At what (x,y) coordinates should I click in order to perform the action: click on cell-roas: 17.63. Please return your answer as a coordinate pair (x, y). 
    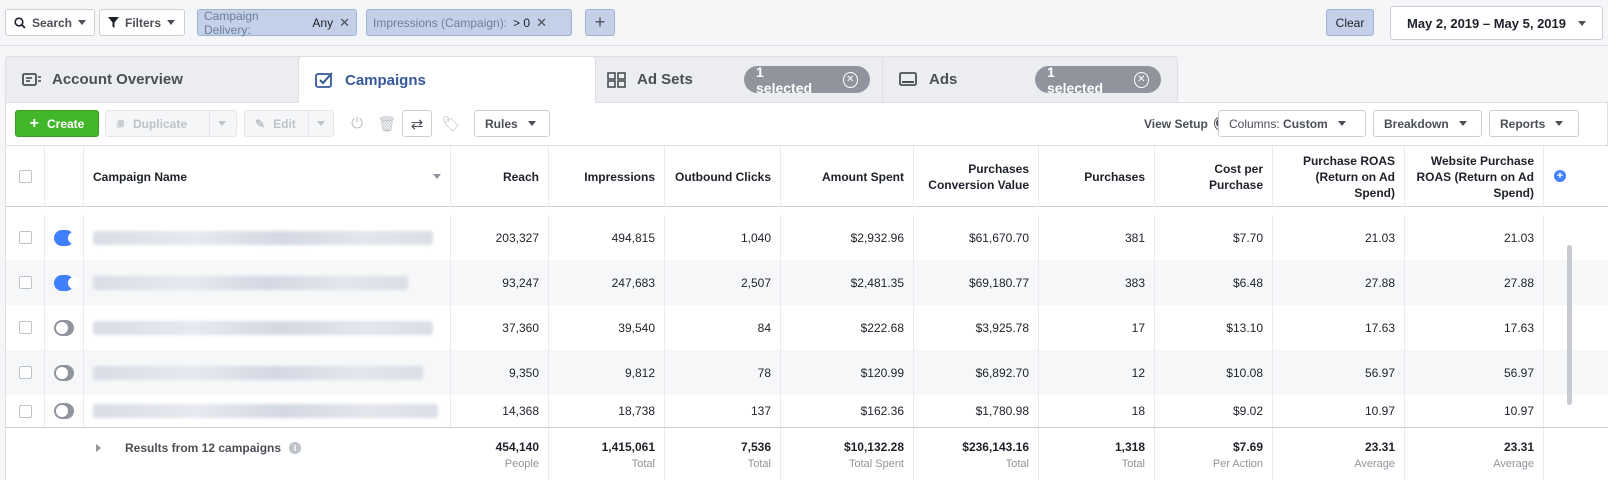
    Looking at the image, I should click on (1339, 327).